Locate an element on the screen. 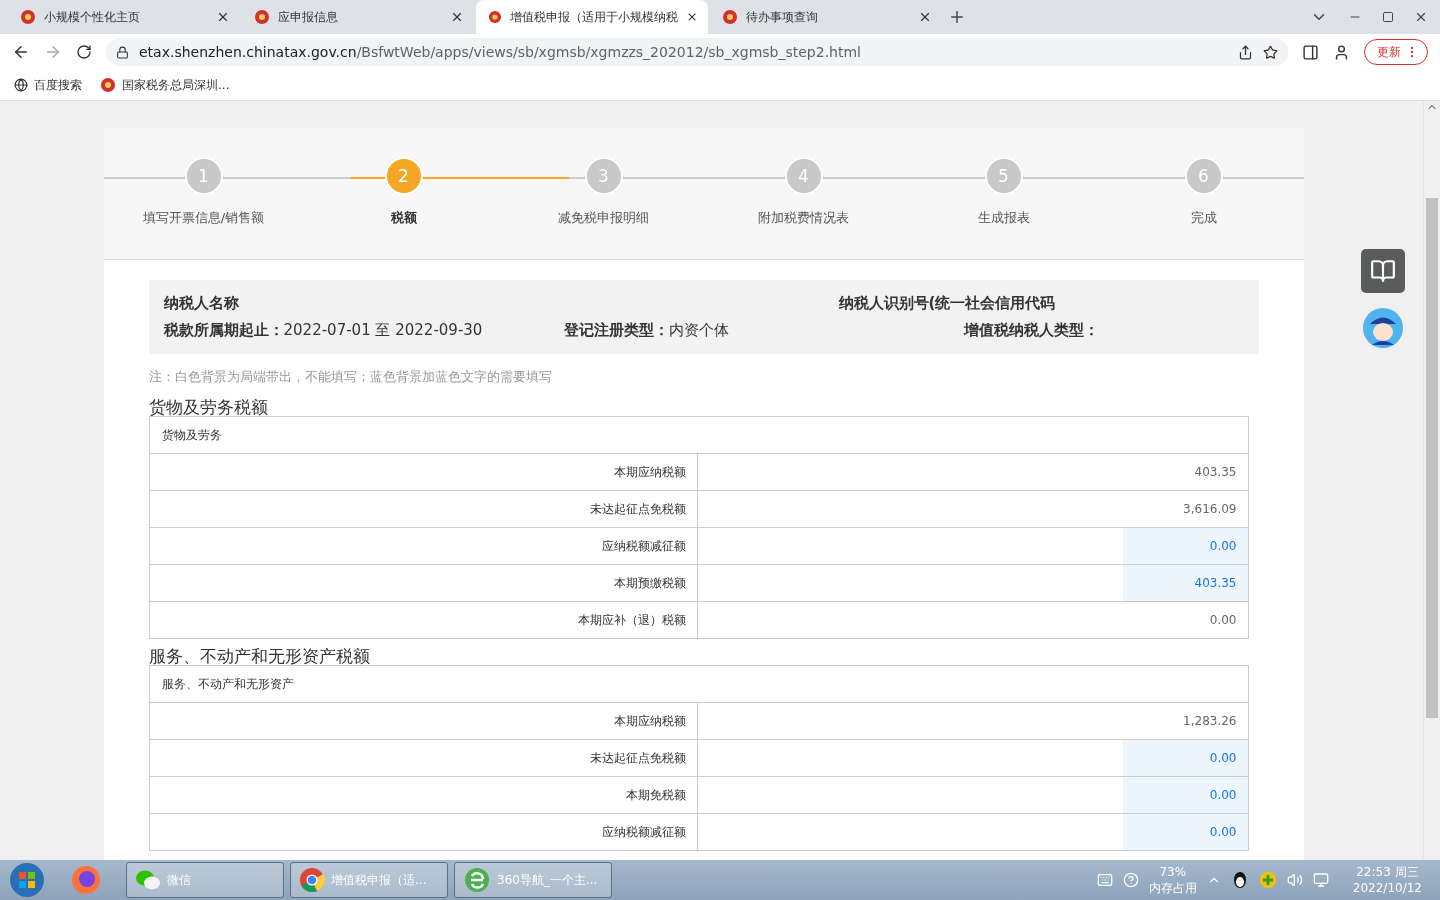  table-cell: 本期预缴税额 is located at coordinates (423, 583).